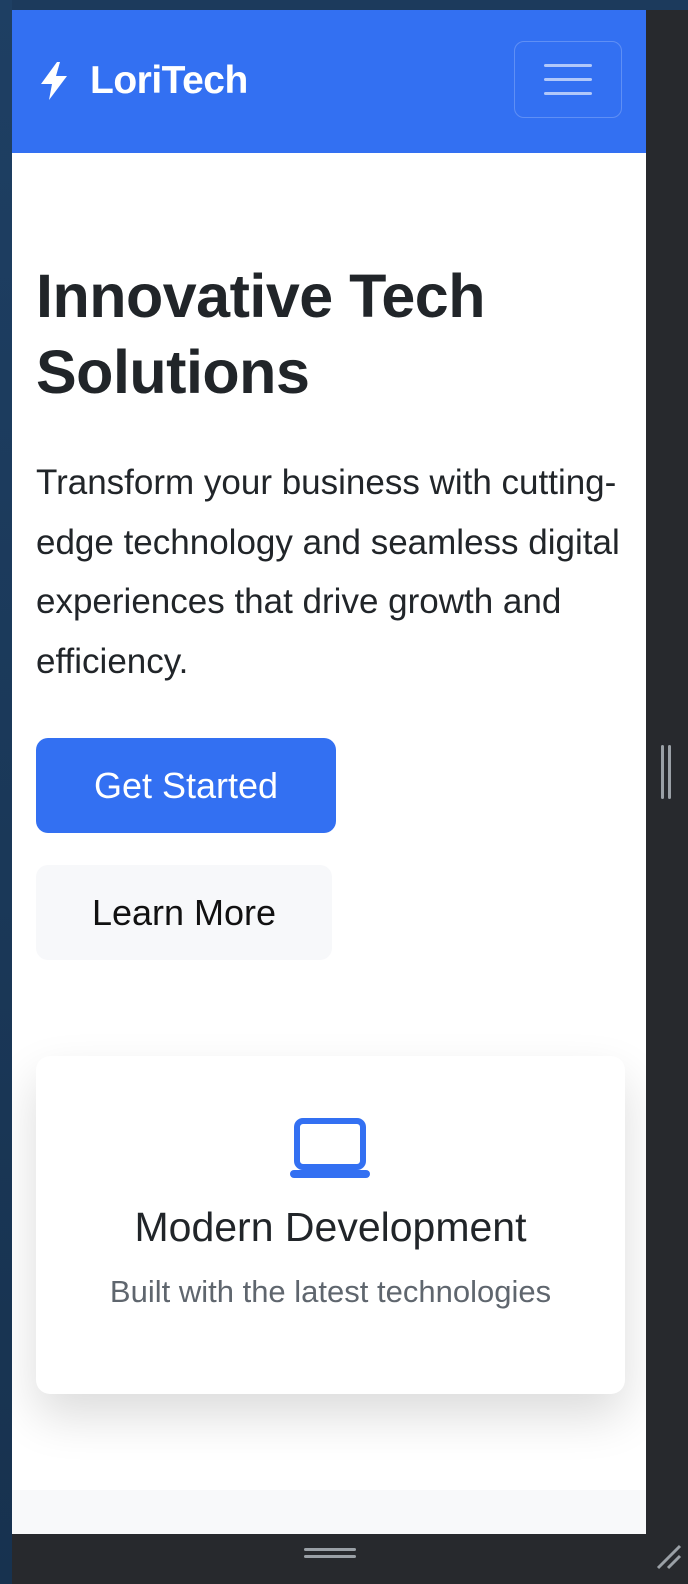 This screenshot has width=688, height=1584. Describe the element at coordinates (568, 79) in the screenshot. I see `navbar-toggle-button` at that location.